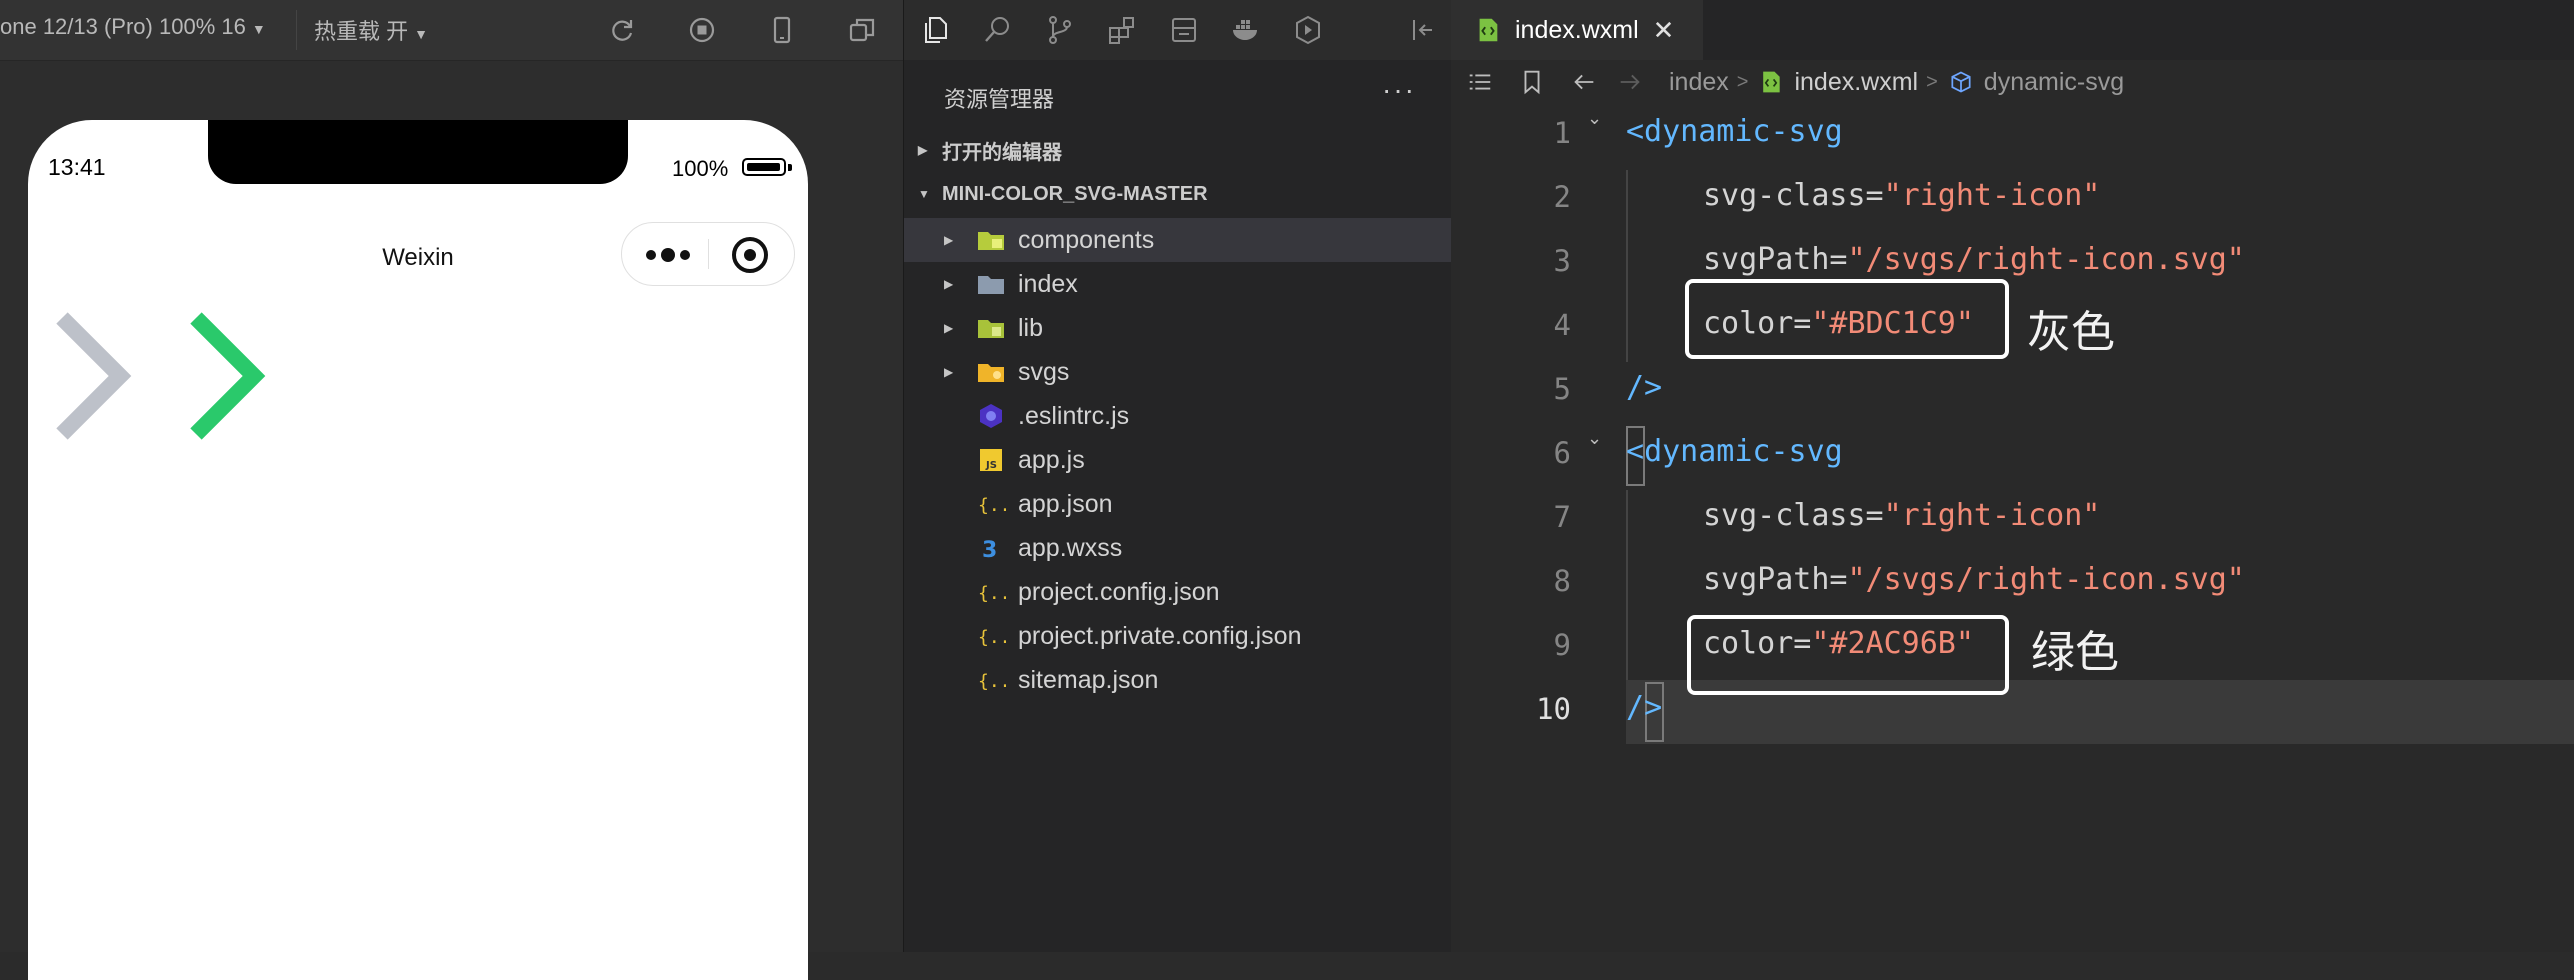  What do you see at coordinates (1177, 150) in the screenshot?
I see `open-editors-section: ▶ 打开的编辑器` at bounding box center [1177, 150].